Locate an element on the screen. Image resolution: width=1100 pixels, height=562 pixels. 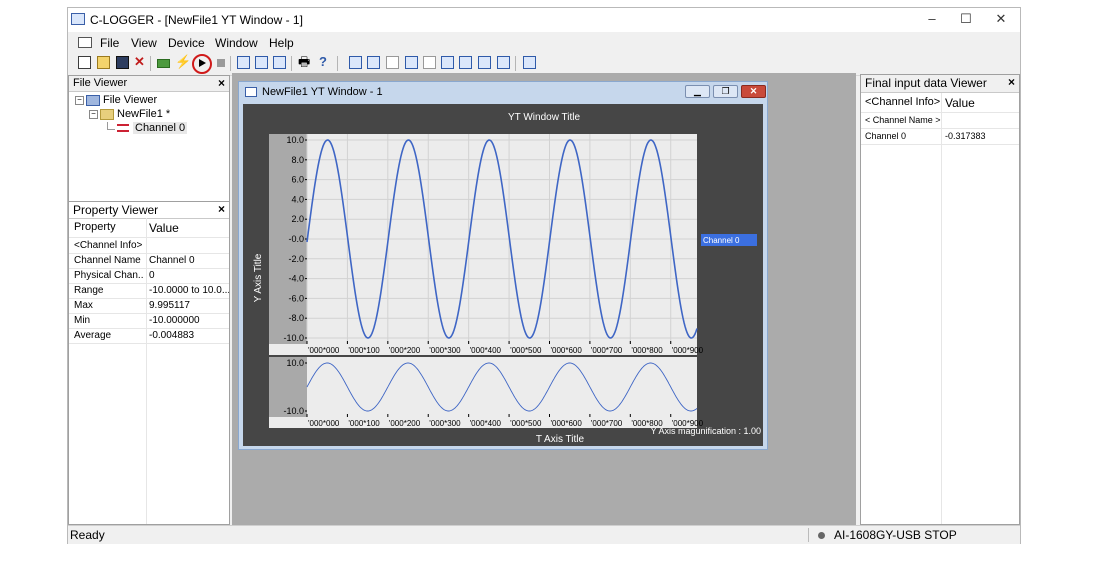
print-icon: 🖶 is located at coordinates (304, 62).